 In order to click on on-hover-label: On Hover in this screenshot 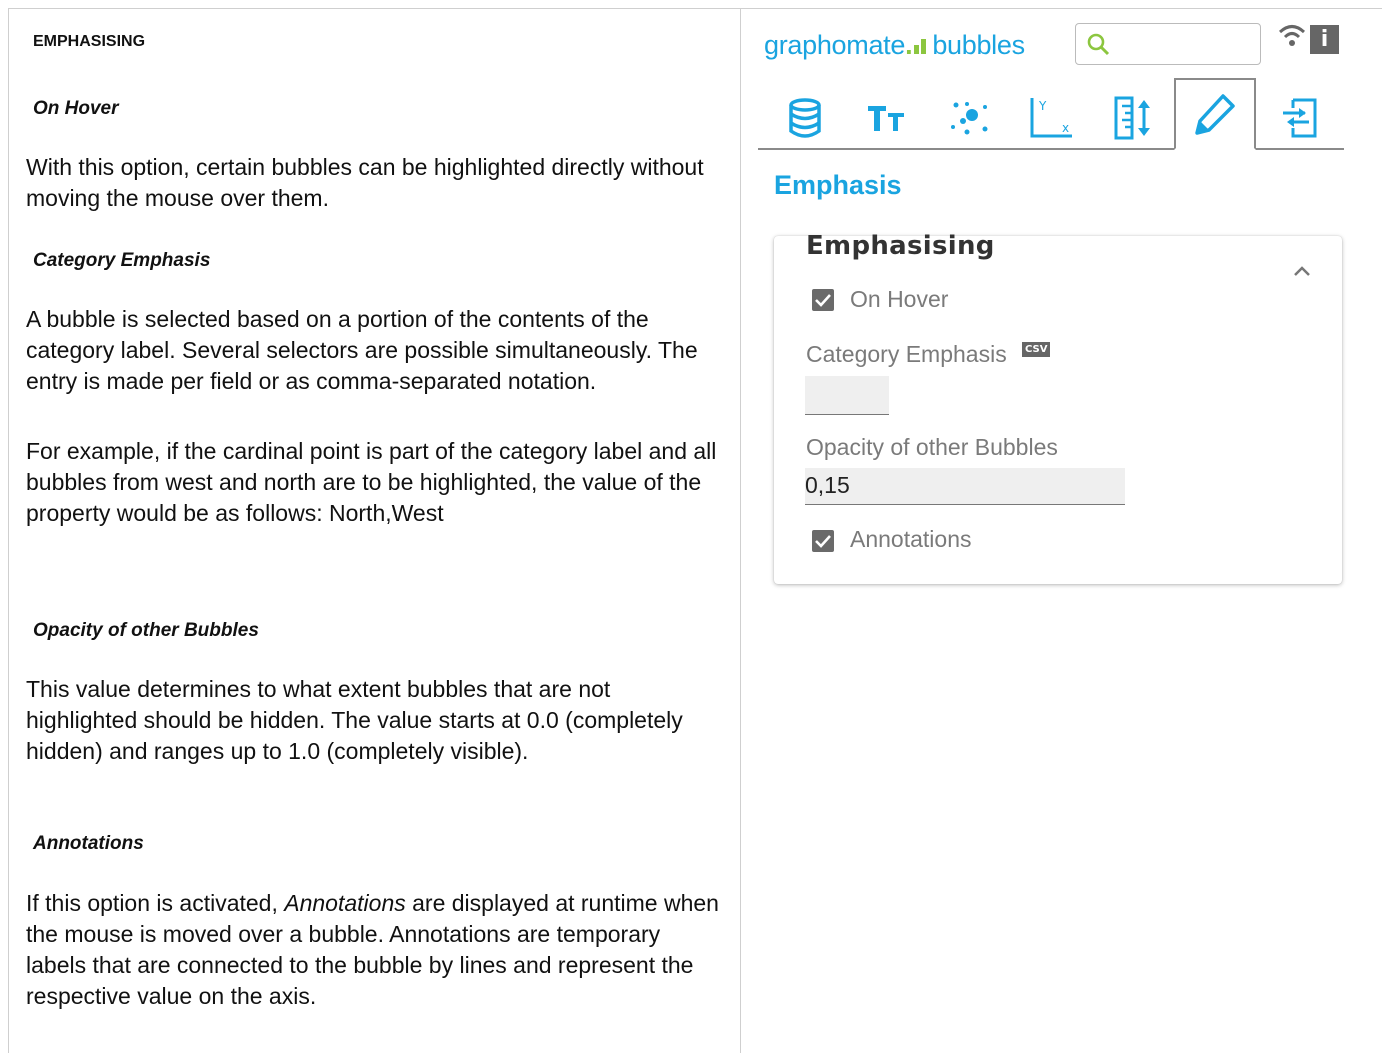, I will do `click(899, 299)`.